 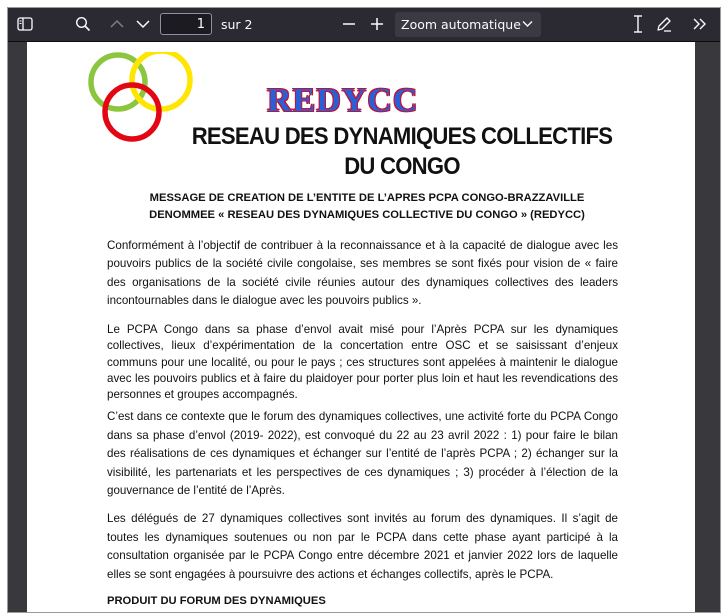 I want to click on plus-icon, so click(x=377, y=24).